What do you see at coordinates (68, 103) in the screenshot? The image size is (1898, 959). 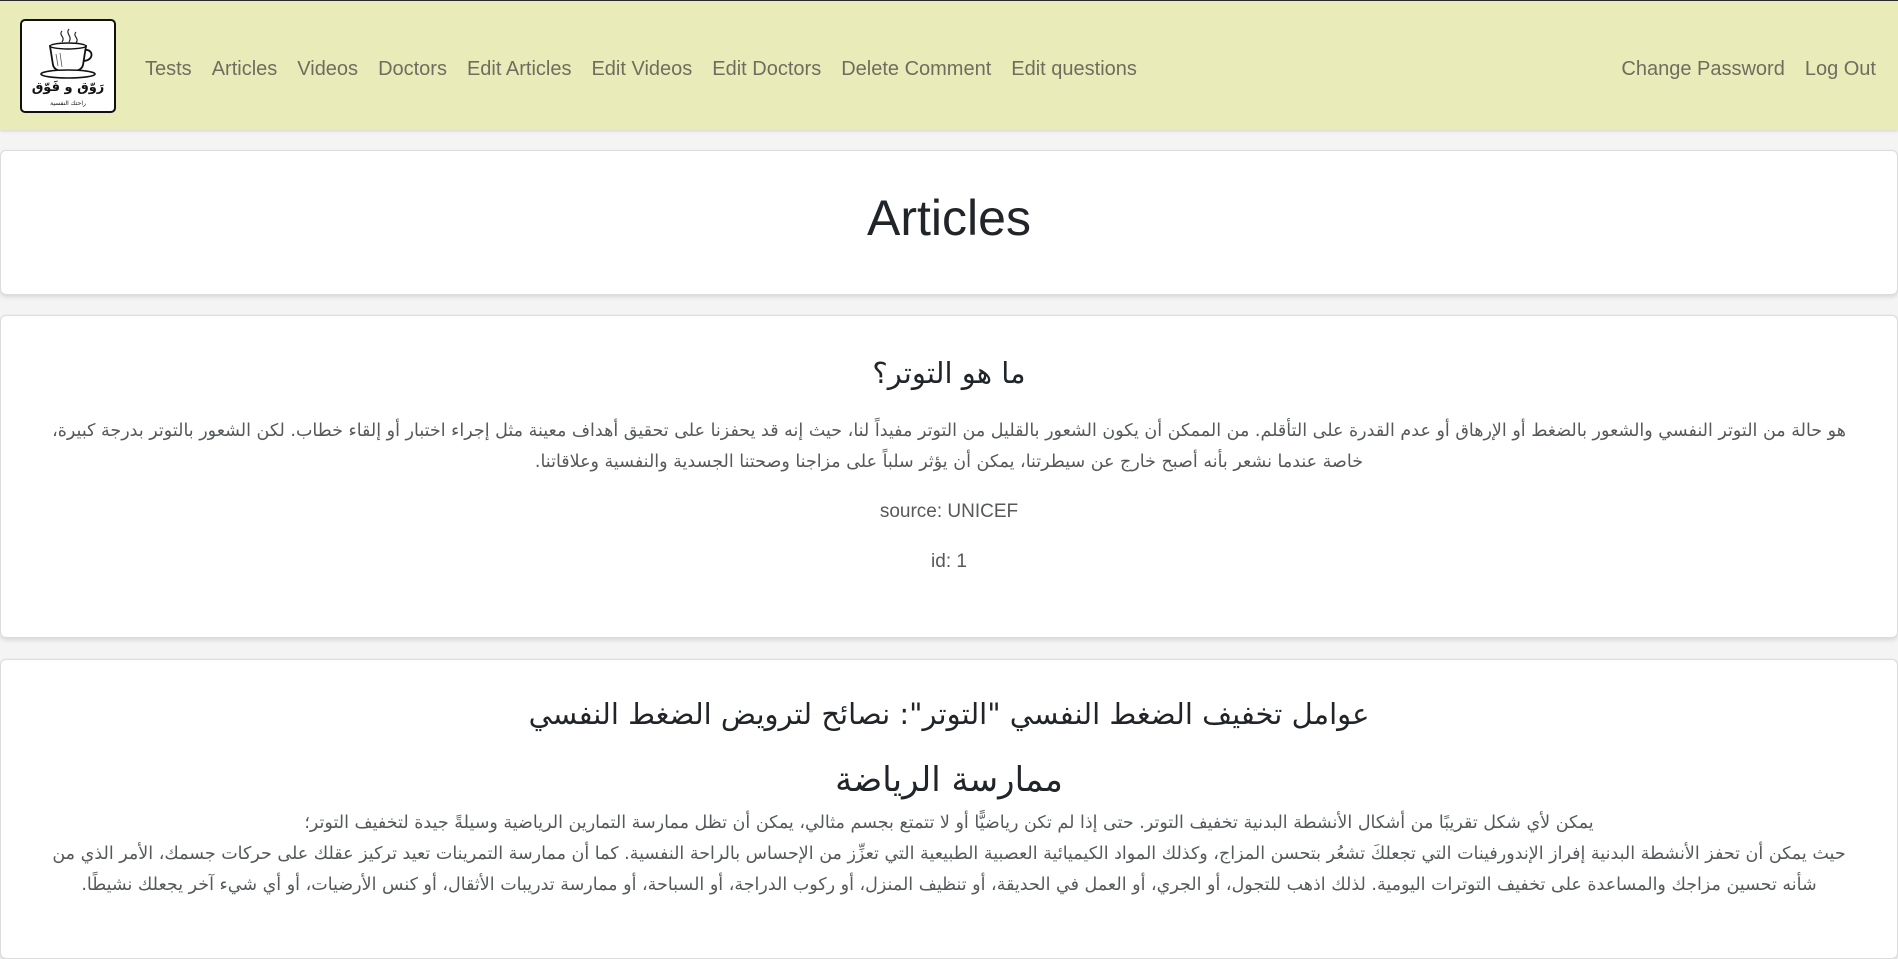 I see `logo-subtitle: راحتك النفسية` at bounding box center [68, 103].